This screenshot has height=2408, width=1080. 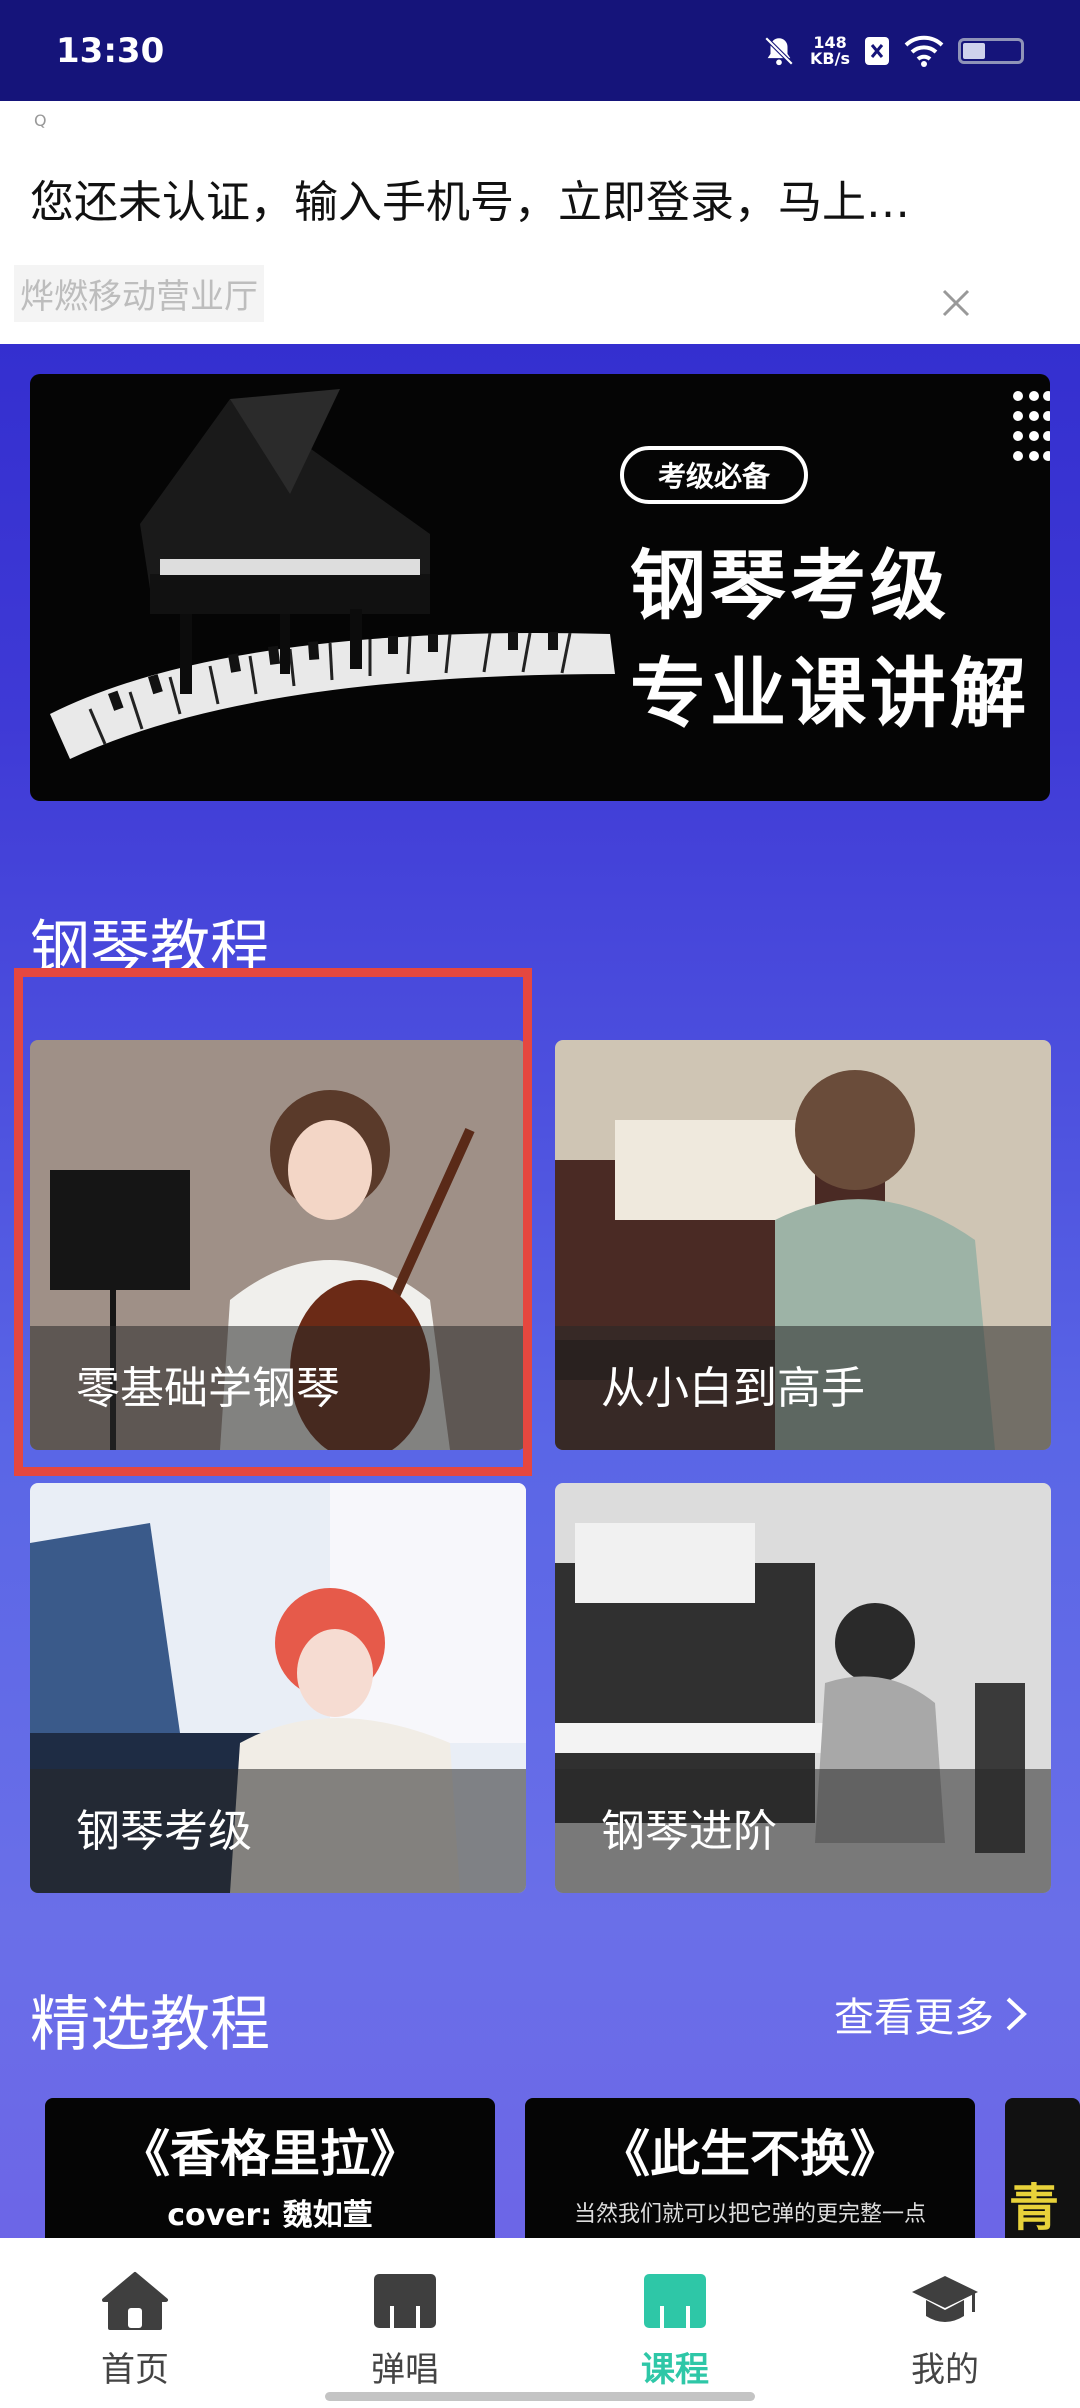 What do you see at coordinates (714, 475) in the screenshot?
I see `promo-tag: 考级必备` at bounding box center [714, 475].